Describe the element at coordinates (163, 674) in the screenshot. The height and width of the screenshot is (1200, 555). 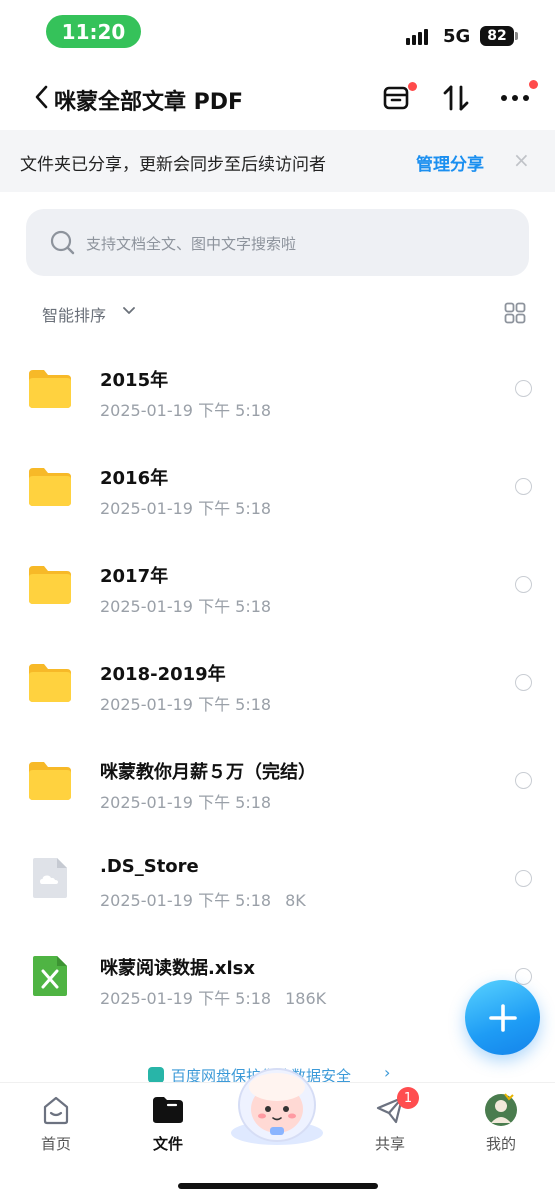
I see `file-name: 2018-2019年` at that location.